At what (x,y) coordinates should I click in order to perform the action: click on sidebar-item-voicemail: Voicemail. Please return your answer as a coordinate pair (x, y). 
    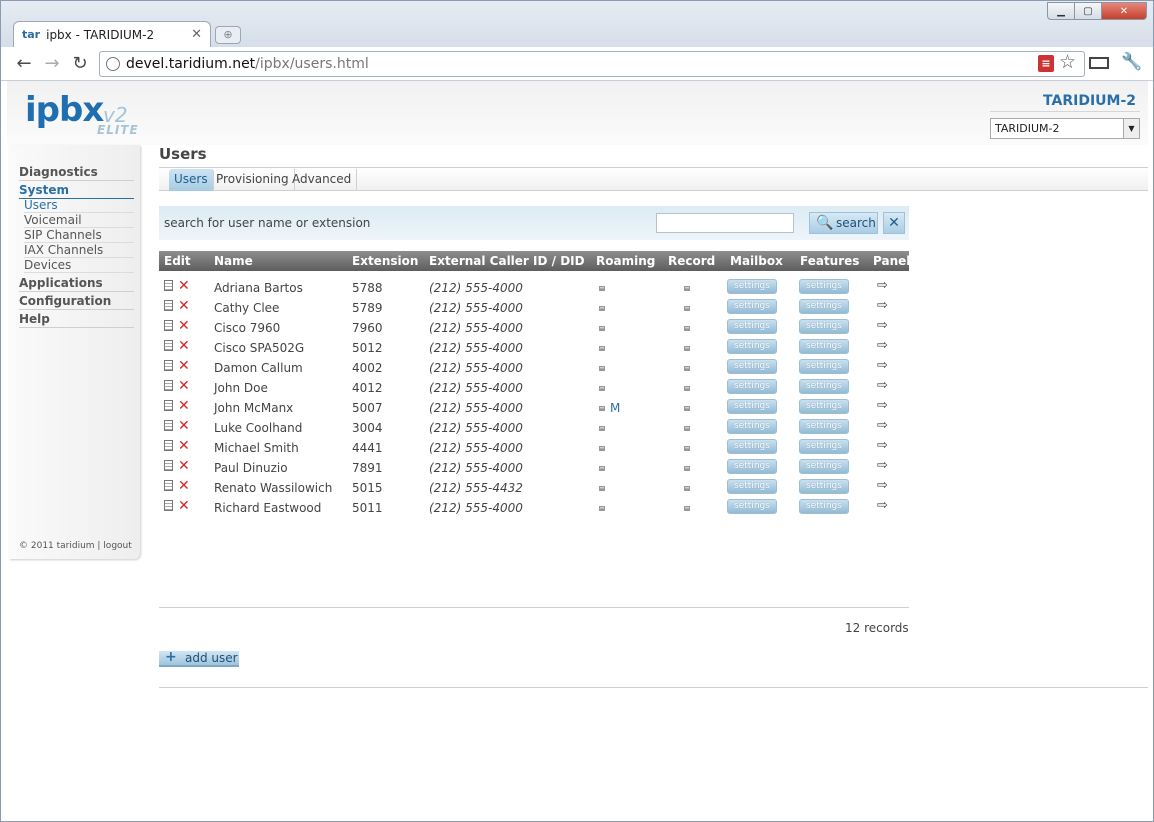
    Looking at the image, I should click on (79, 220).